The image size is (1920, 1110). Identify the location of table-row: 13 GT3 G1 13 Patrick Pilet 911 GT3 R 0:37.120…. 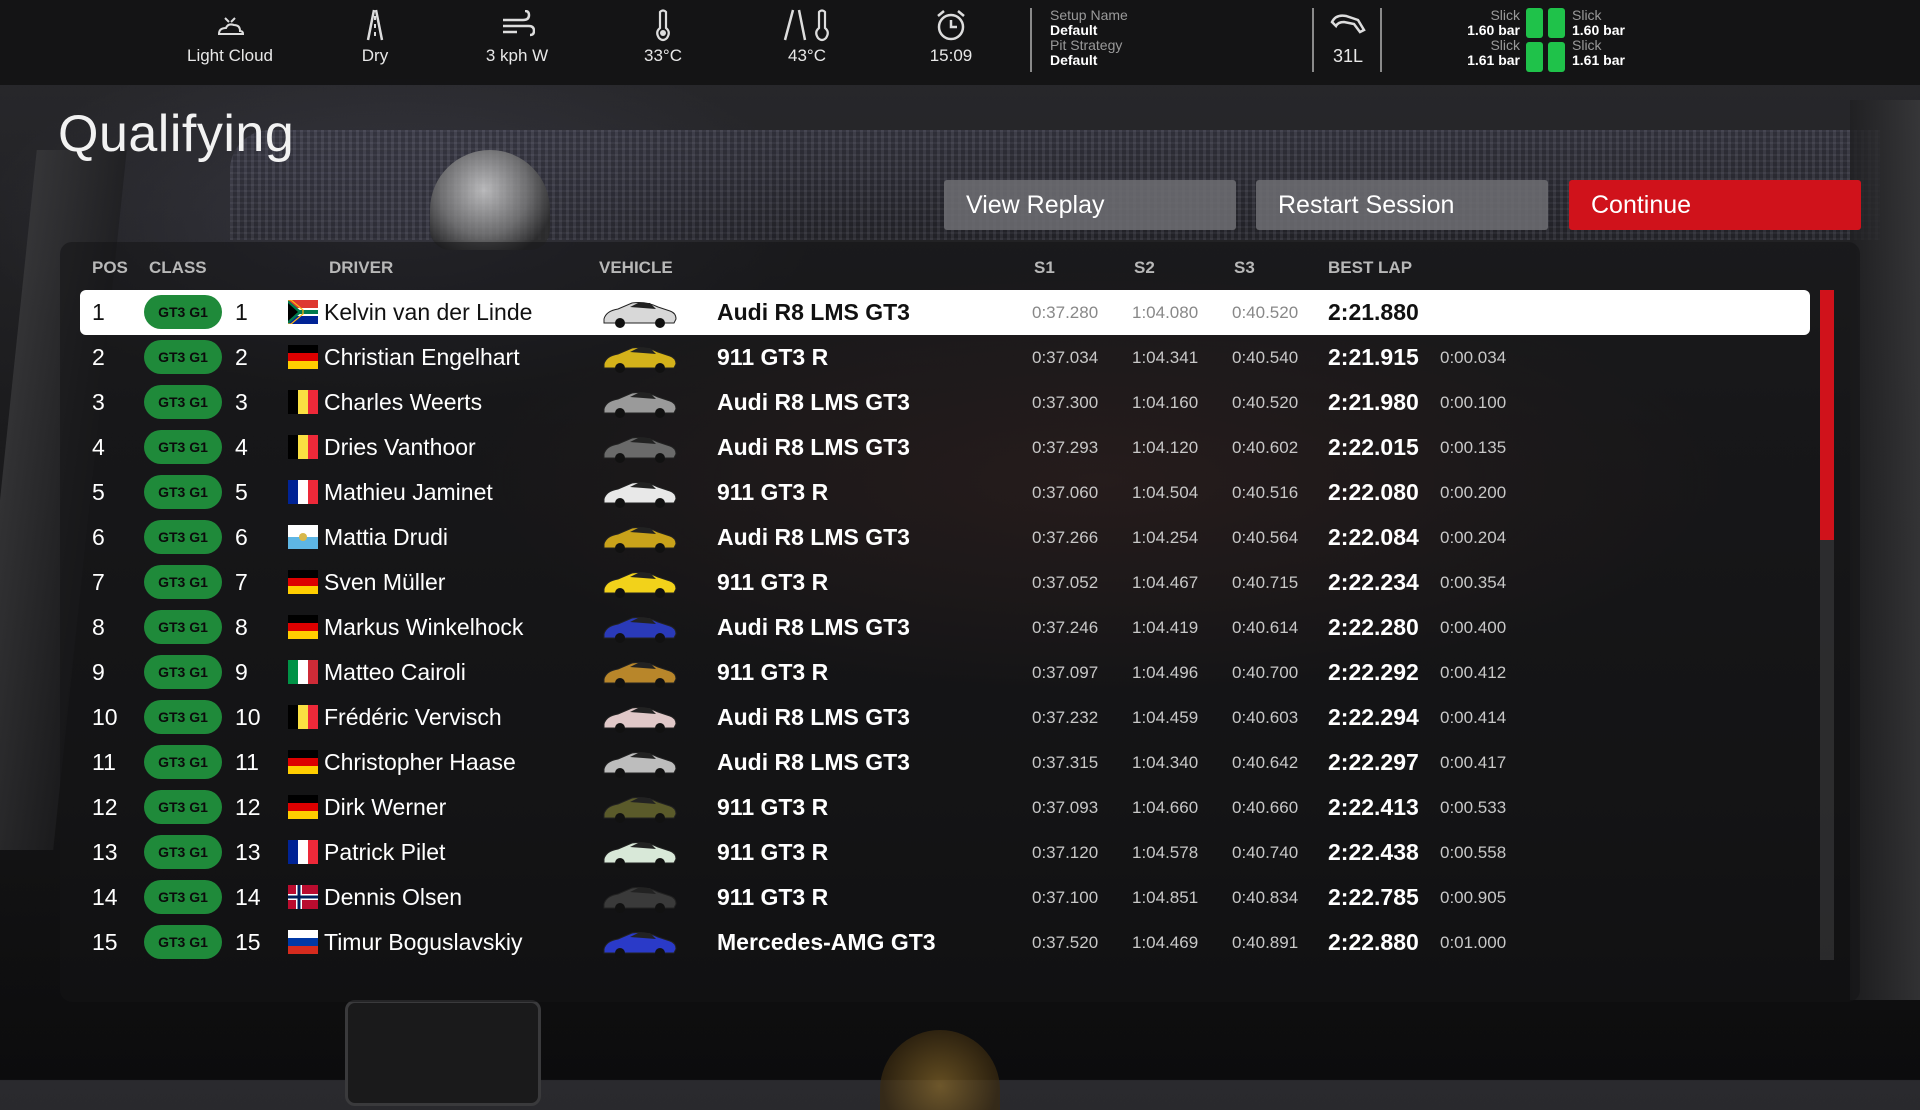
(945, 852).